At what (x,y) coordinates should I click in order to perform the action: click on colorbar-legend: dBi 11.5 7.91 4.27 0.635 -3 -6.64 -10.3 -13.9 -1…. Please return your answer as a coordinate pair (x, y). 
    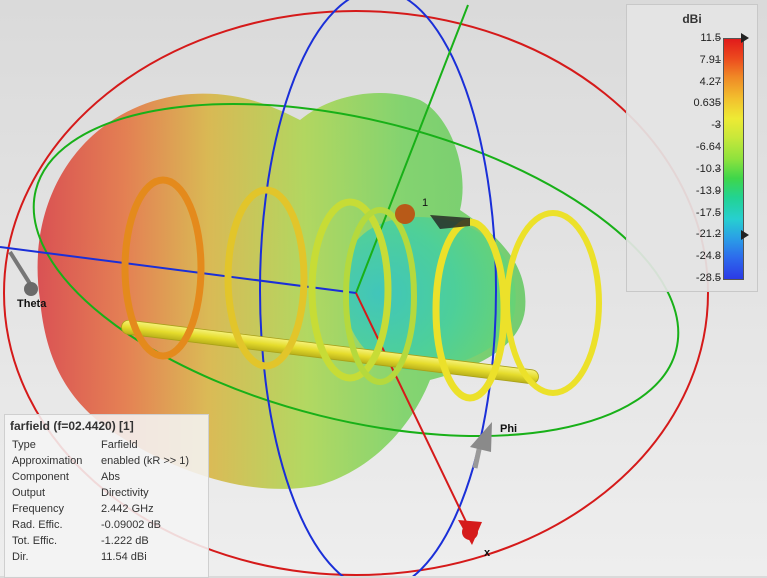
    Looking at the image, I should click on (692, 148).